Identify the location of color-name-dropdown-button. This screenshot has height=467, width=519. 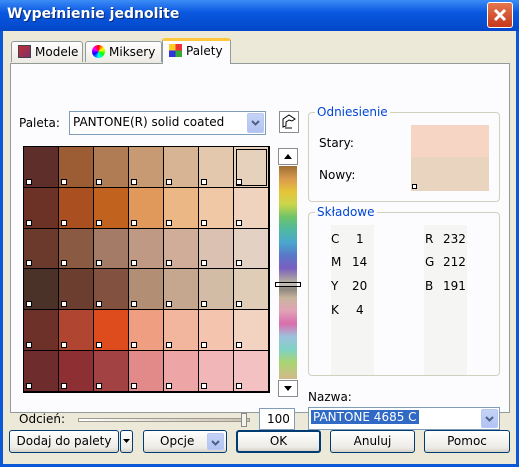
(489, 418).